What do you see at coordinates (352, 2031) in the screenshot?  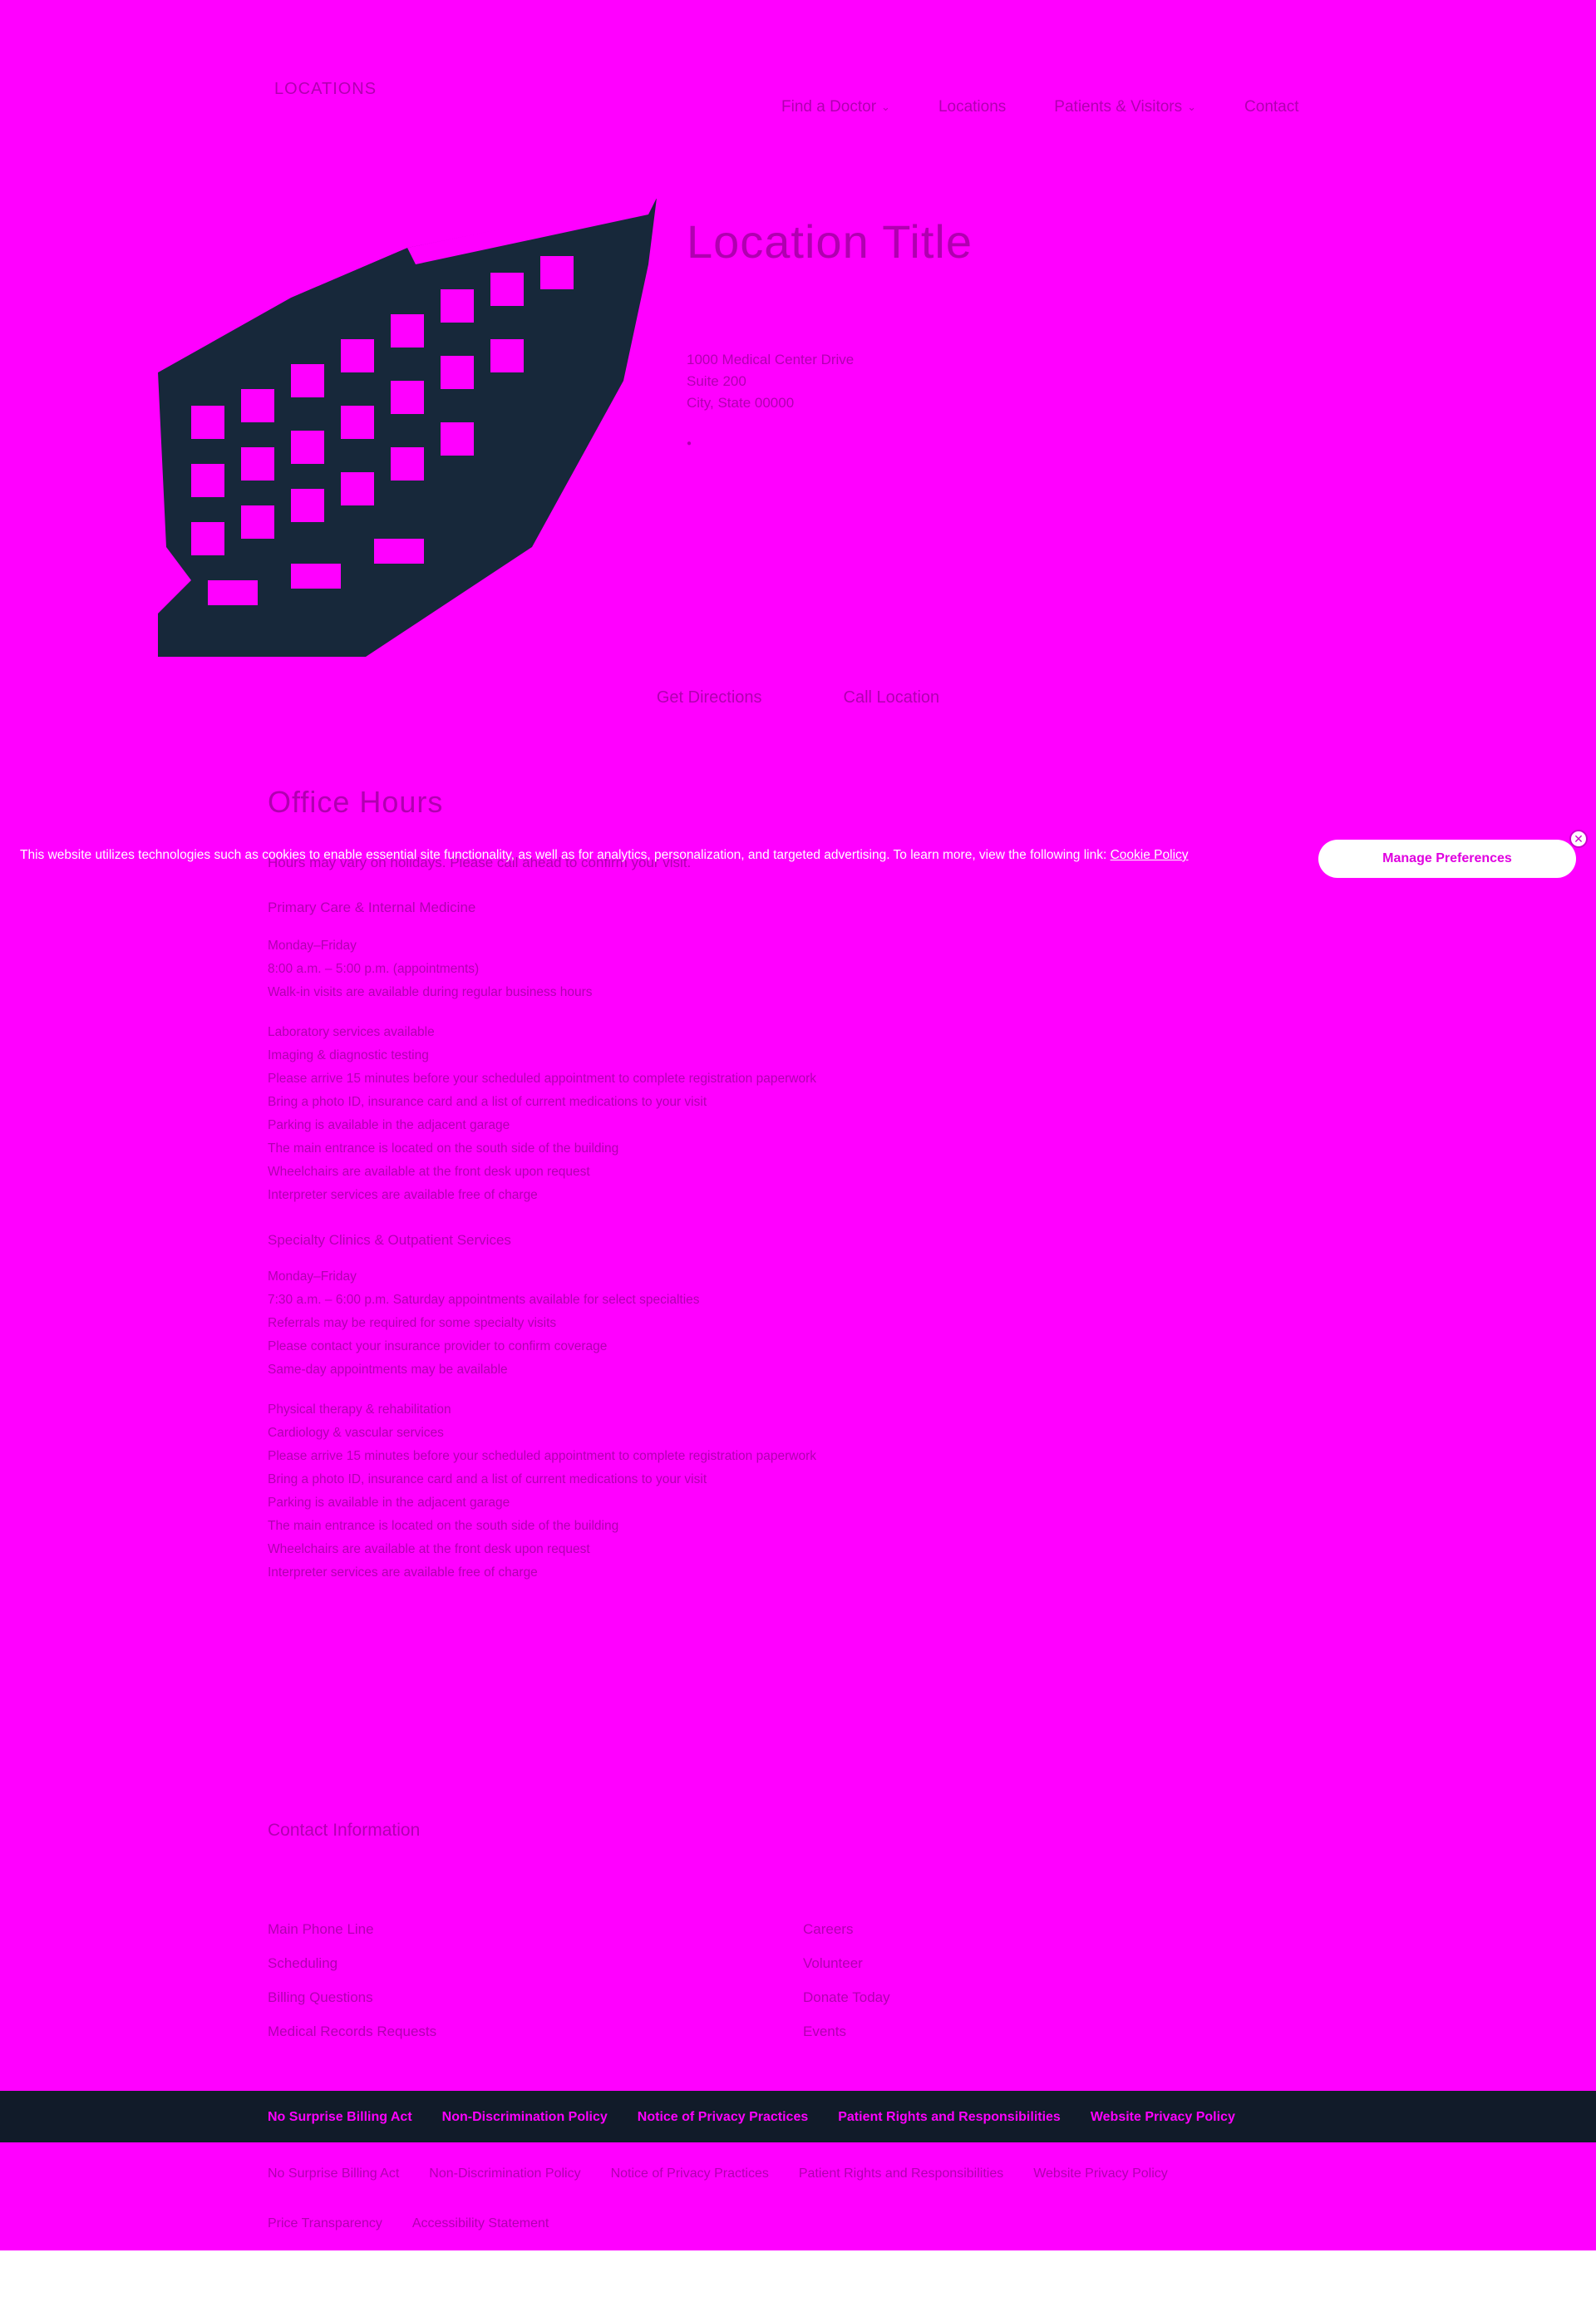 I see `directory-link: Medical Records Requests` at bounding box center [352, 2031].